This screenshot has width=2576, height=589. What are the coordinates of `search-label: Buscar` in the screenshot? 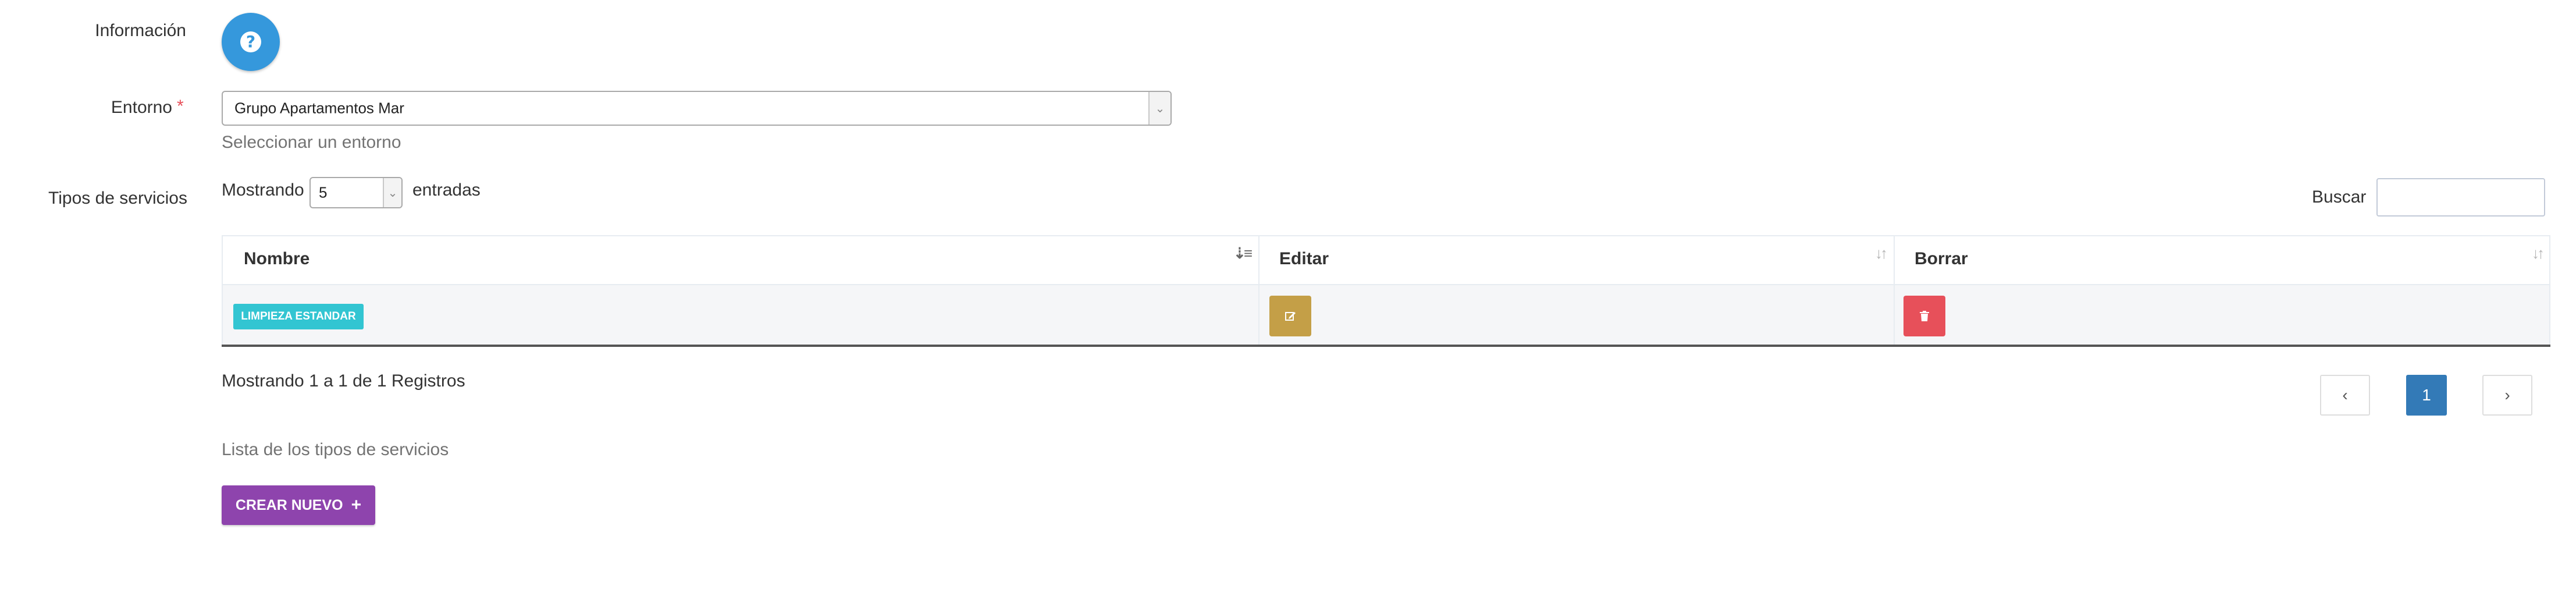 It's located at (2340, 197).